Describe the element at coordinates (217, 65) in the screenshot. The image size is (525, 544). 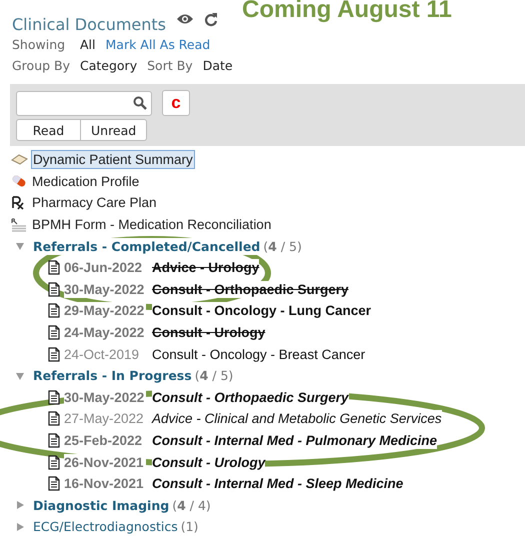
I see `sort-by-value: Date` at that location.